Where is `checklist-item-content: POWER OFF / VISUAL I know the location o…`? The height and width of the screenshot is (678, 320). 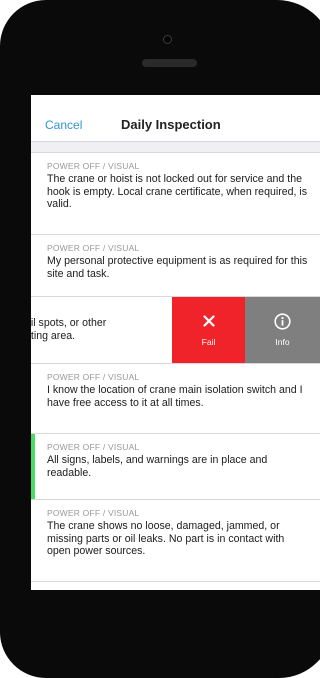 checklist-item-content: POWER OFF / VISUAL I know the location o… is located at coordinates (178, 390).